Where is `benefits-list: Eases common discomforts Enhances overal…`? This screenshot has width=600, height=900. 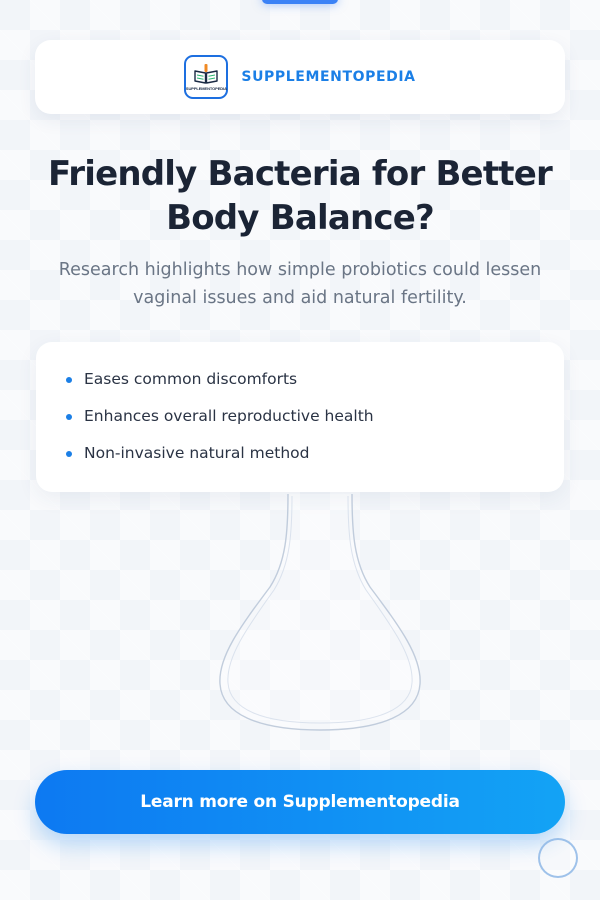
benefits-list: Eases common discomforts Enhances overal… is located at coordinates (300, 409).